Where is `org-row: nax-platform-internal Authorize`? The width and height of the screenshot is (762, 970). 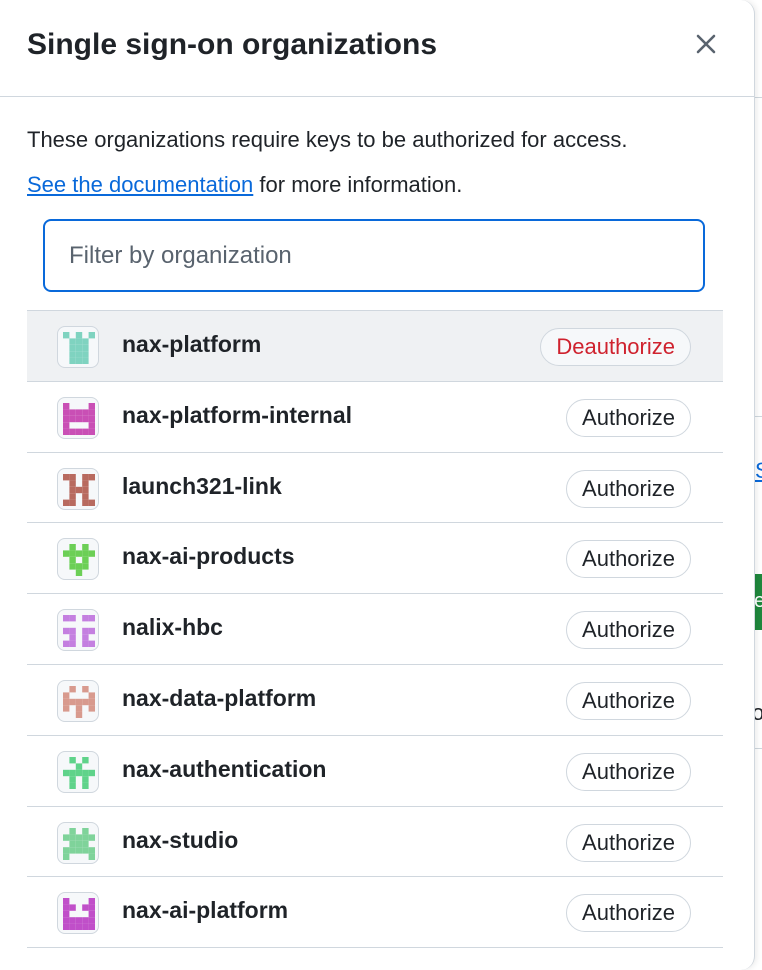 org-row: nax-platform-internal Authorize is located at coordinates (375, 417).